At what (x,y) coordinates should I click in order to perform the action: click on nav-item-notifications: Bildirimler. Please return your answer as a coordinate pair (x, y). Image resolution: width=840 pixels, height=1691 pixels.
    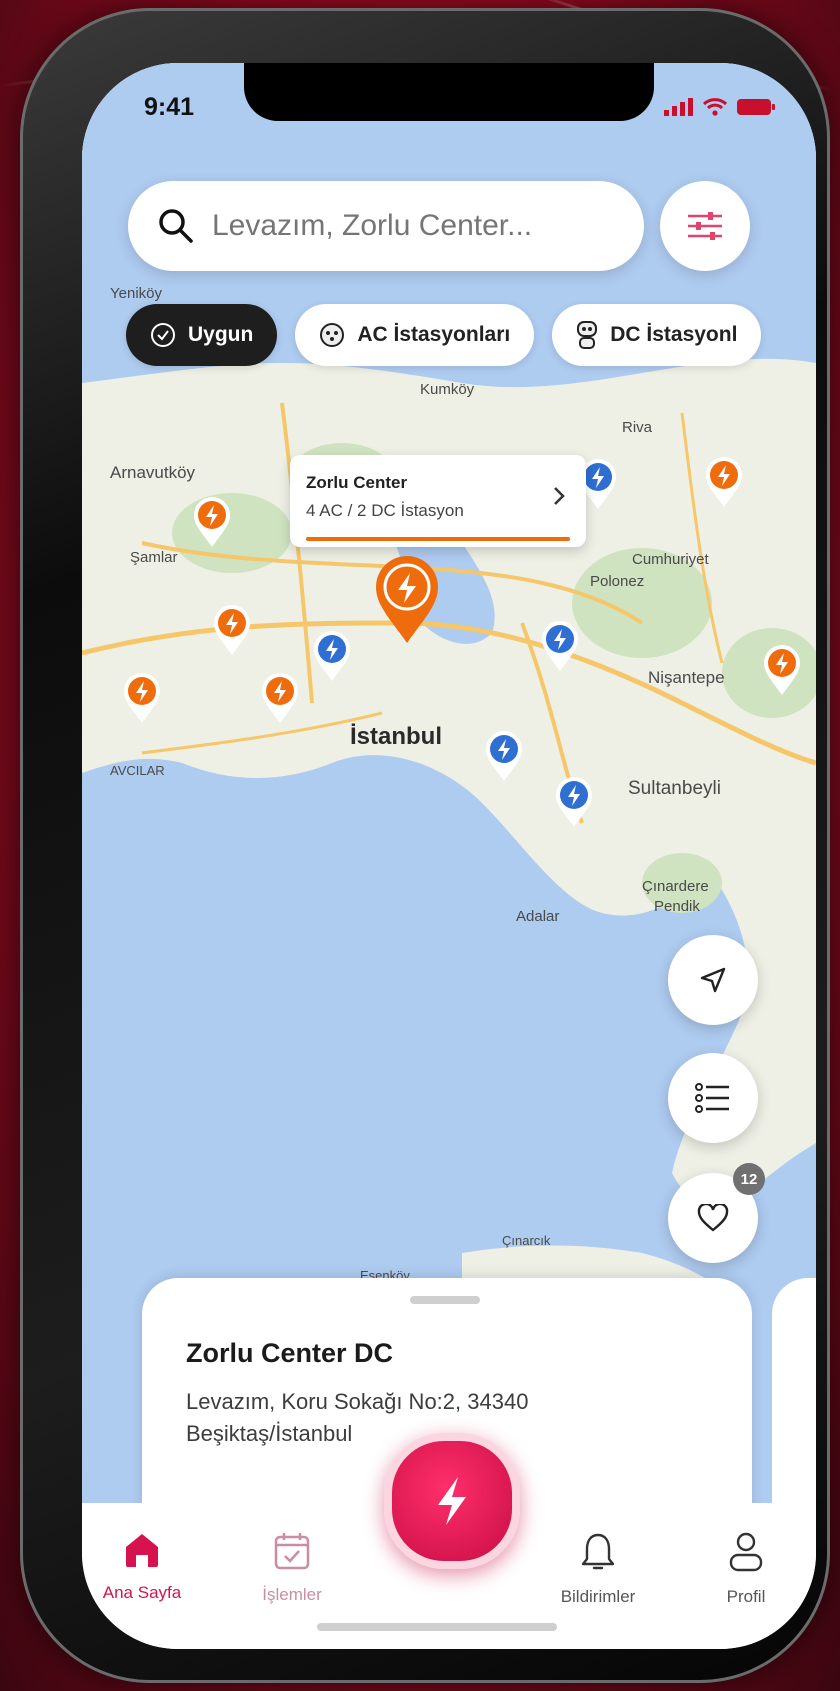
    Looking at the image, I should click on (598, 1569).